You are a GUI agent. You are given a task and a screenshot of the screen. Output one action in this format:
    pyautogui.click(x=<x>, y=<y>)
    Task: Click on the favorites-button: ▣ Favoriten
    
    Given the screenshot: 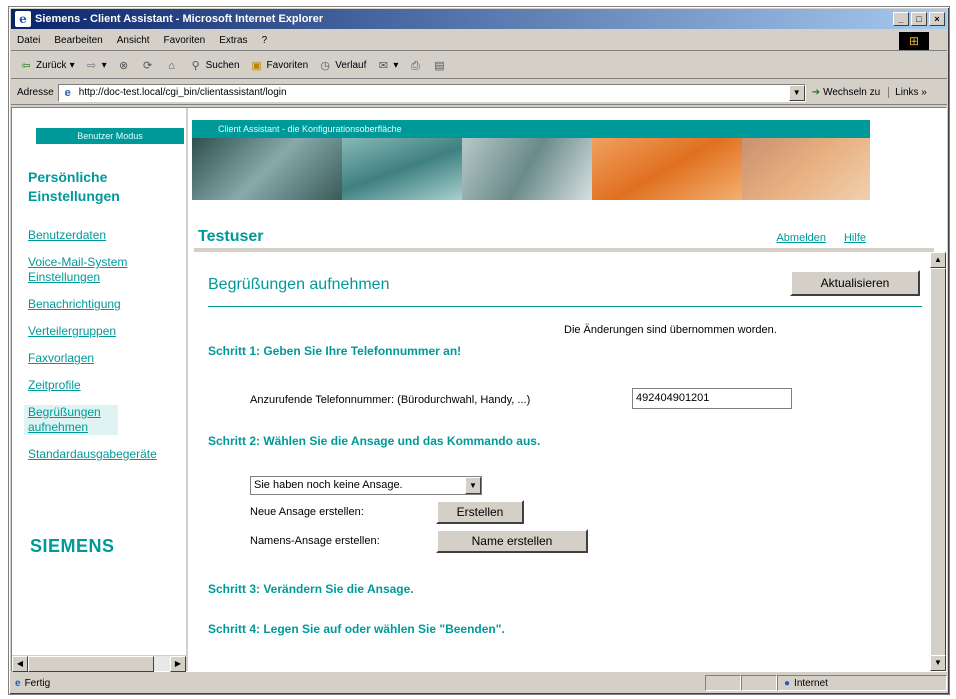 What is the action you would take?
    pyautogui.click(x=279, y=66)
    